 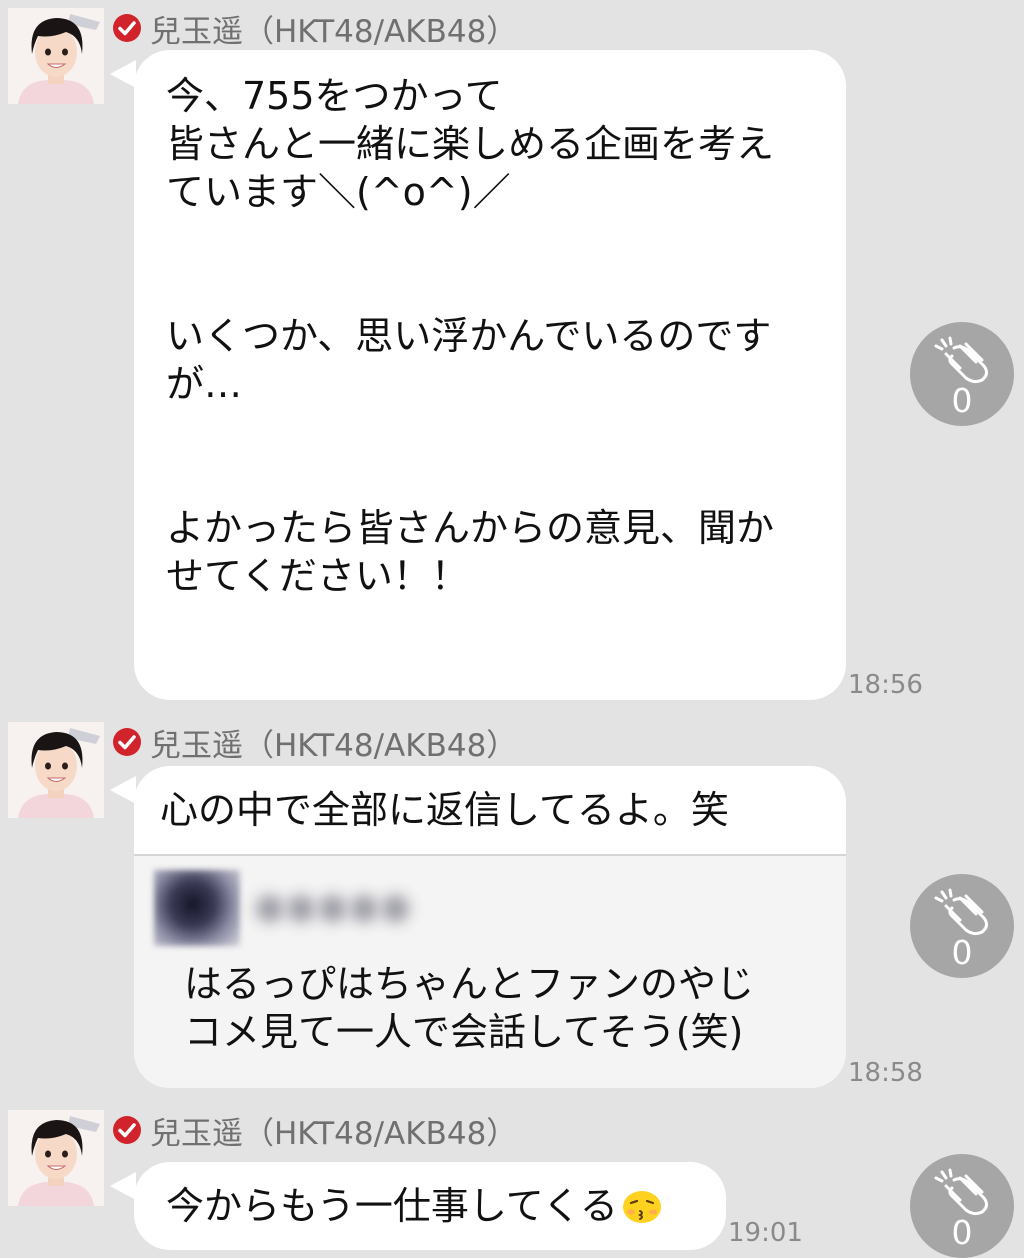 I want to click on message-time: 18:58, so click(x=885, y=1073).